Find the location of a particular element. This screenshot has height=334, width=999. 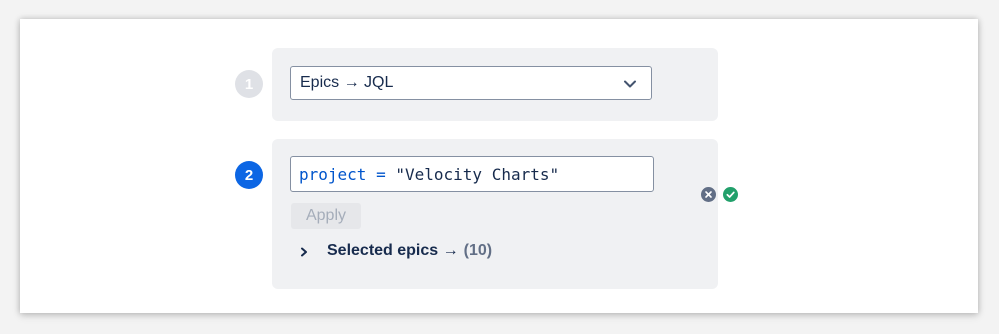

jql-value: "Velocity Charts" is located at coordinates (477, 174).